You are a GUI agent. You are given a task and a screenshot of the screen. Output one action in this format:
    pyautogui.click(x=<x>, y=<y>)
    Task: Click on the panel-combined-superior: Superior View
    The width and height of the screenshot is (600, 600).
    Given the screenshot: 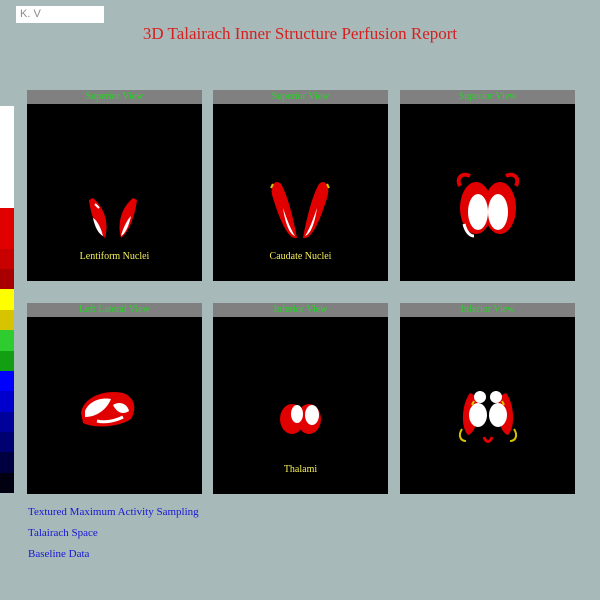 What is the action you would take?
    pyautogui.click(x=487, y=185)
    